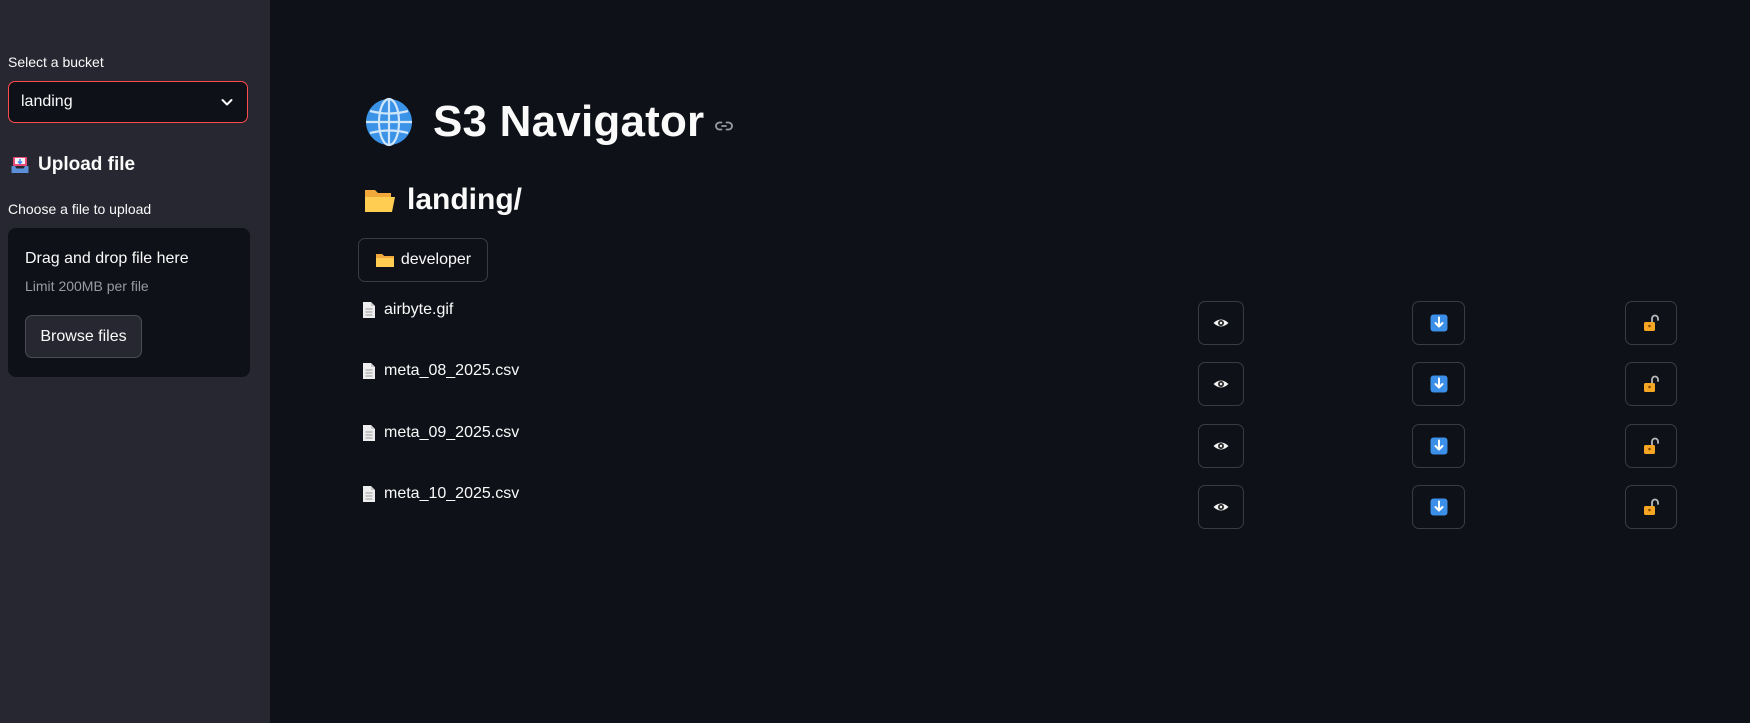 The width and height of the screenshot is (1750, 723). I want to click on dropzone-title: Drag and drop file here, so click(107, 258).